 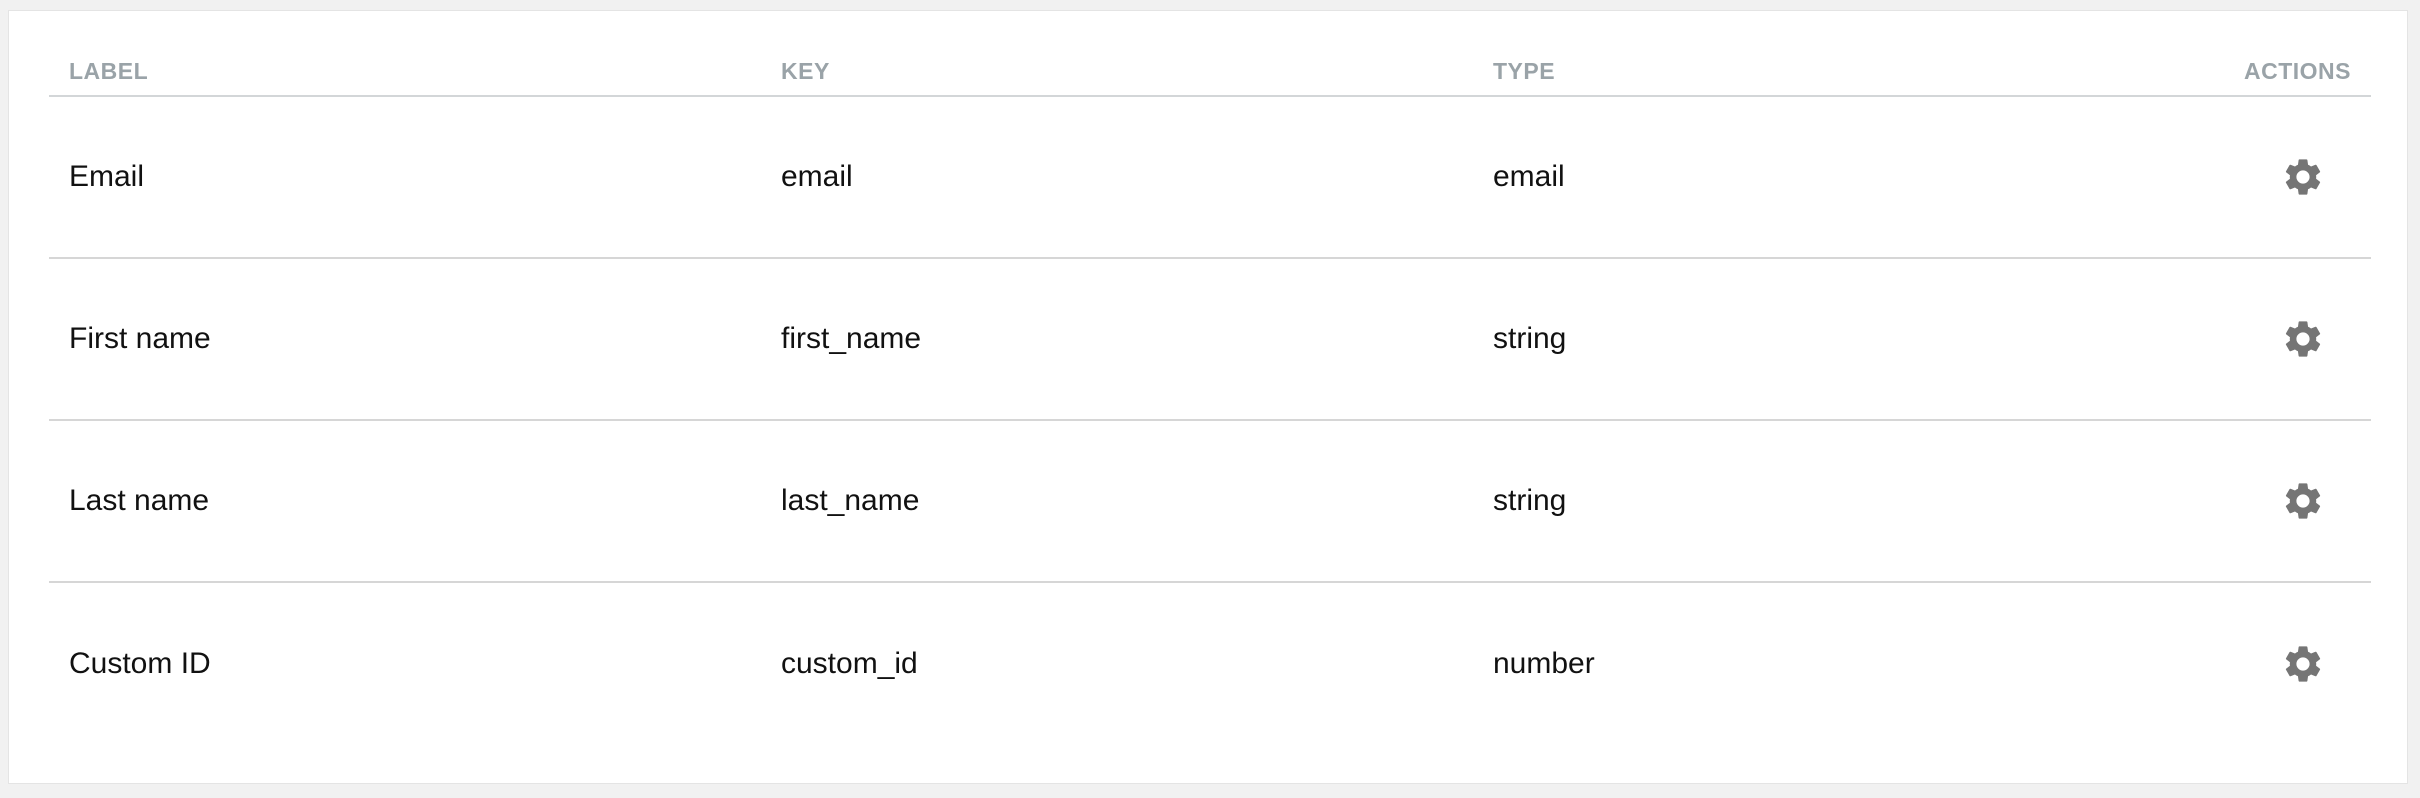 What do you see at coordinates (850, 500) in the screenshot?
I see `field-key: last_name` at bounding box center [850, 500].